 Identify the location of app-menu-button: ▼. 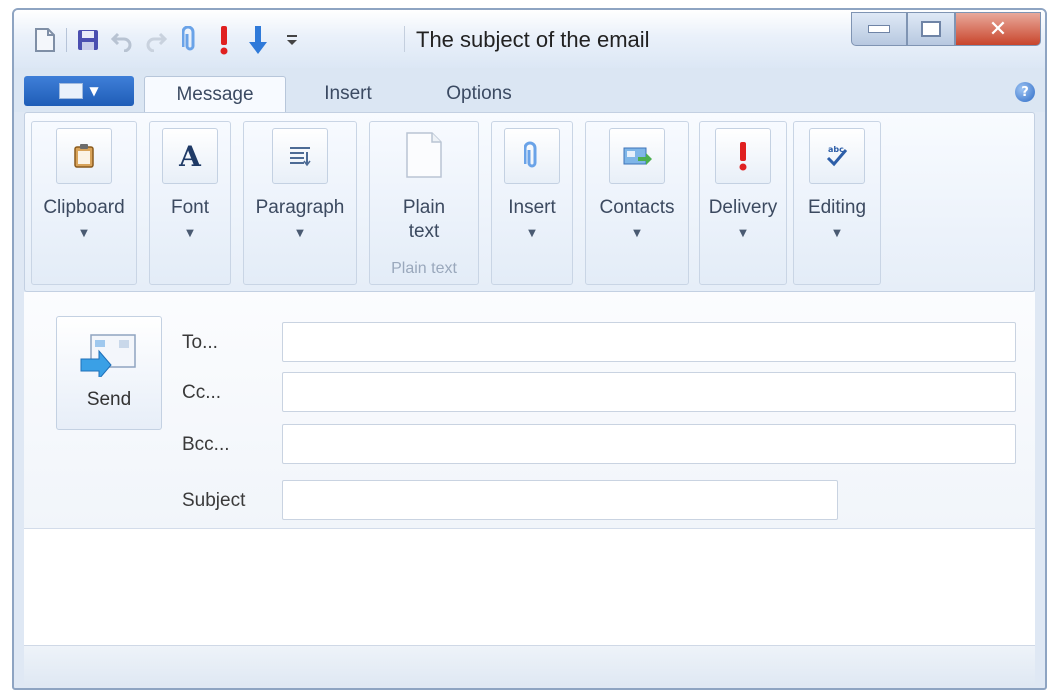
(79, 91).